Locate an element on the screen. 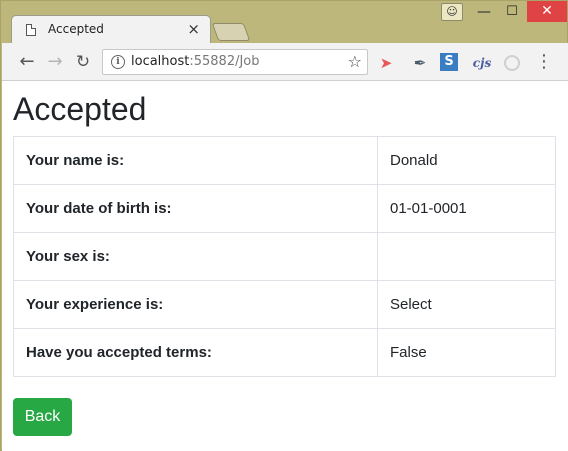 This screenshot has height=451, width=568. row-label: Your name is: is located at coordinates (195, 160).